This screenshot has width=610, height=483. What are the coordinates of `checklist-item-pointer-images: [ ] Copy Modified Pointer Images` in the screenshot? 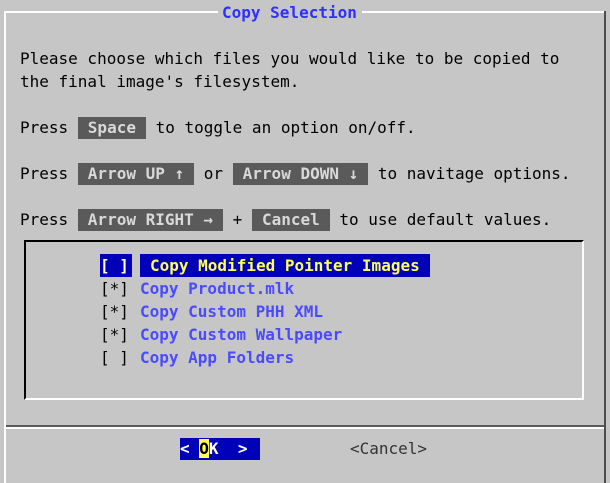 It's located at (265, 265).